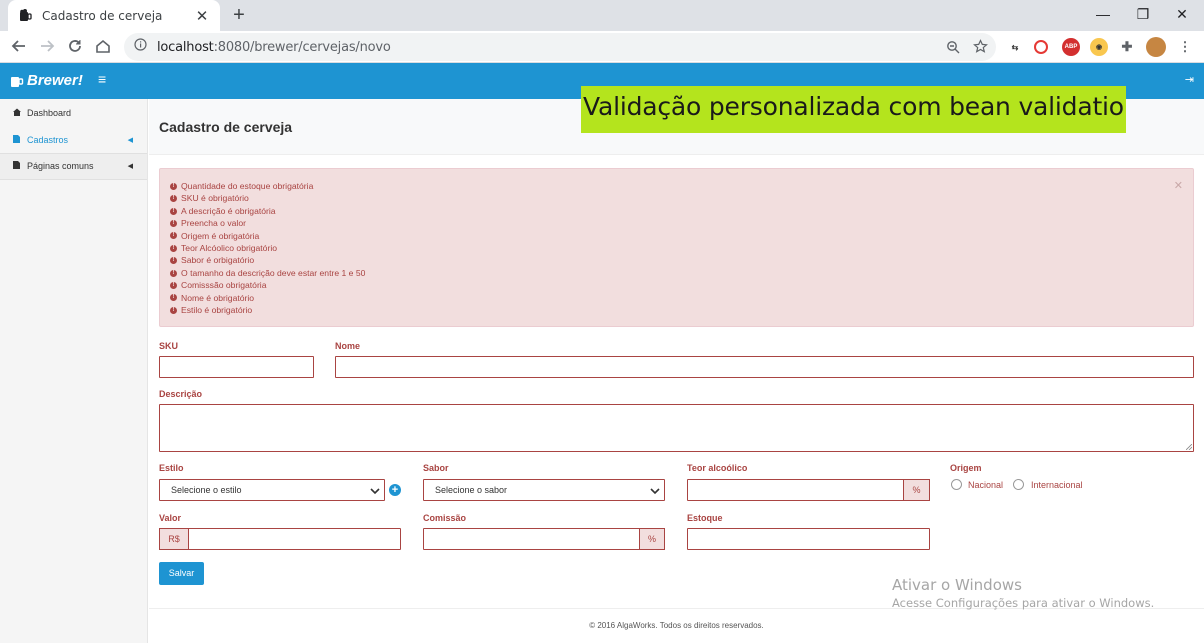 This screenshot has width=1204, height=643. Describe the element at coordinates (676, 260) in the screenshot. I see `error-item: ! Sabor é orbigatório` at that location.